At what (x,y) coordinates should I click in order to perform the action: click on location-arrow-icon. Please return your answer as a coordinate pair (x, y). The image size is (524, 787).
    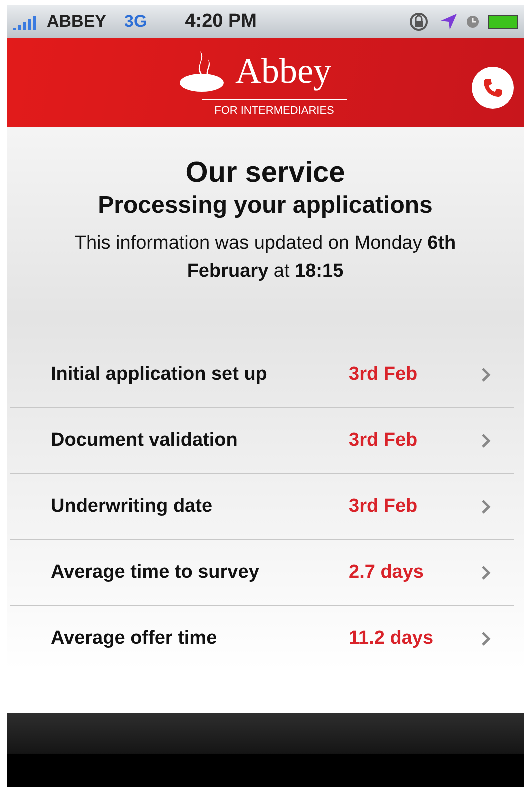
    Looking at the image, I should click on (449, 21).